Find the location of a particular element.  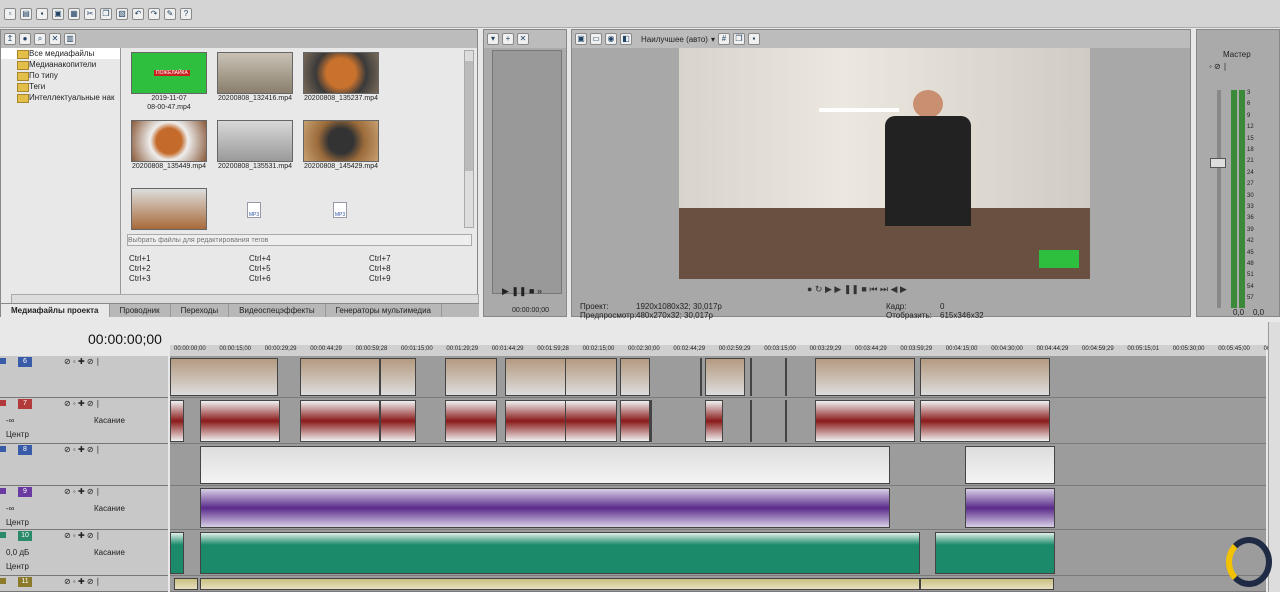

media-file: 20200808_132416.mp4 is located at coordinates (258, 77).